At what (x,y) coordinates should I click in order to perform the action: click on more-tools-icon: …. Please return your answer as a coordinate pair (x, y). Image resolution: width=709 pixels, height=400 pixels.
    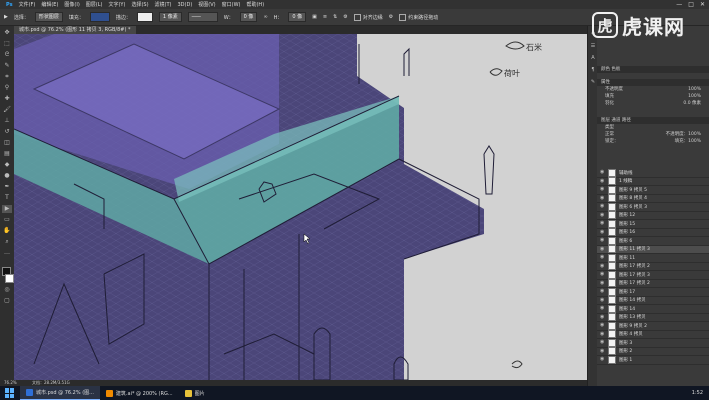
    Looking at the image, I should click on (7, 253).